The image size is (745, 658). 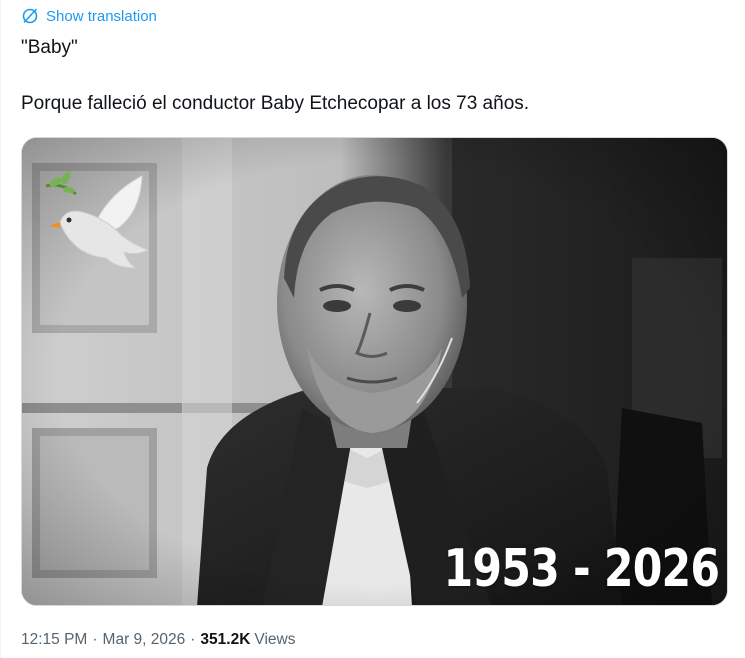 I want to click on tweet-line-1: "Baby", so click(x=49, y=47).